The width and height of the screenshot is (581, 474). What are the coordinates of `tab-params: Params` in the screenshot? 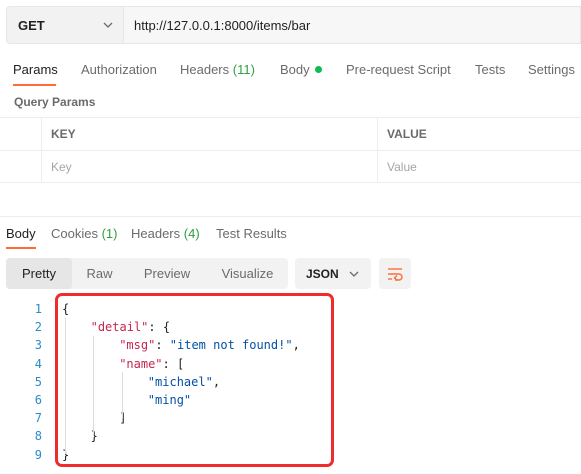 It's located at (35, 69).